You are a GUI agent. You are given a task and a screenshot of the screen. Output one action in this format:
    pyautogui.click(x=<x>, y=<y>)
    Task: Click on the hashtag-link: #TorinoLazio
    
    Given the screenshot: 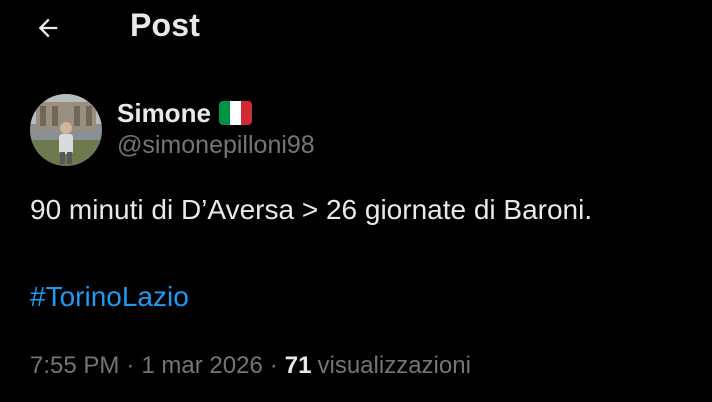 What is the action you would take?
    pyautogui.click(x=109, y=297)
    